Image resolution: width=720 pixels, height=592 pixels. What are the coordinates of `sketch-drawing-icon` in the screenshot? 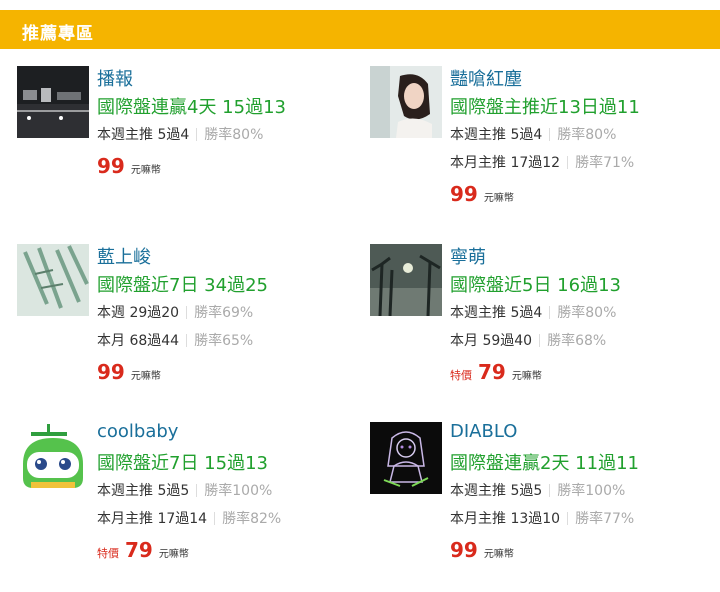 It's located at (53, 280).